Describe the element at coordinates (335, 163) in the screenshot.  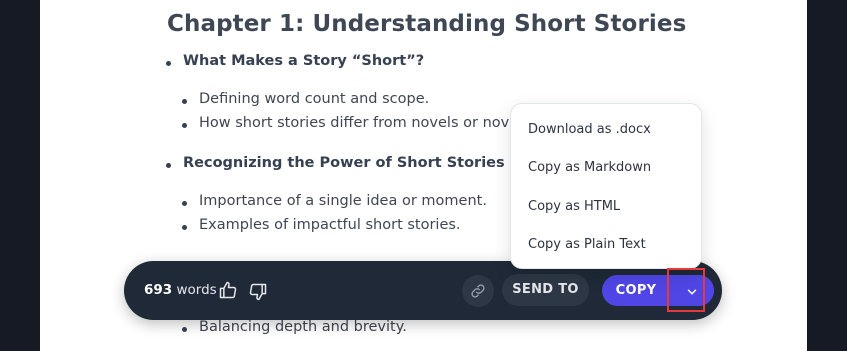
I see `section-heading: Recognizing the Power of Short Stories` at that location.